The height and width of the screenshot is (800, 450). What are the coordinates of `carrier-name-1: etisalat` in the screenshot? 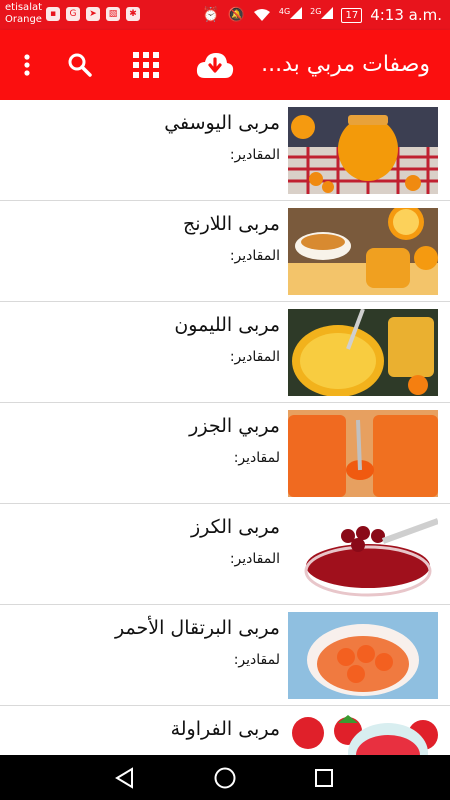 It's located at (24, 7).